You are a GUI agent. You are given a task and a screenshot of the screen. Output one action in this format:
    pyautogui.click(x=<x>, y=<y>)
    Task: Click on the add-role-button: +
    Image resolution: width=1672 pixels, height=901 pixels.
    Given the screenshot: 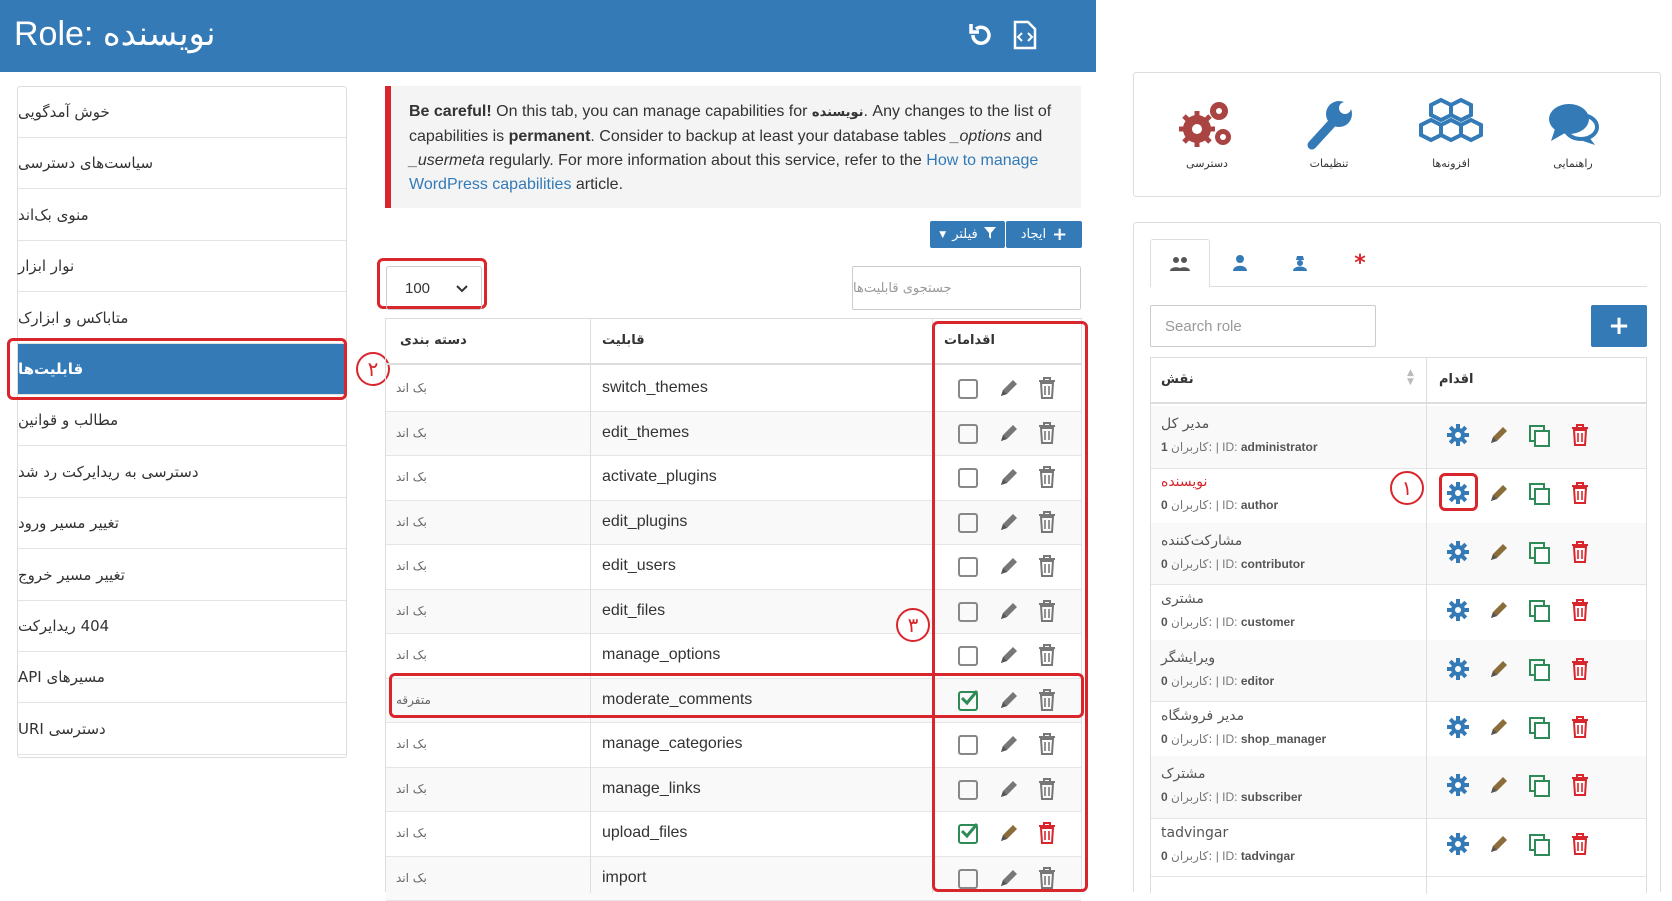 What is the action you would take?
    pyautogui.click(x=1619, y=326)
    